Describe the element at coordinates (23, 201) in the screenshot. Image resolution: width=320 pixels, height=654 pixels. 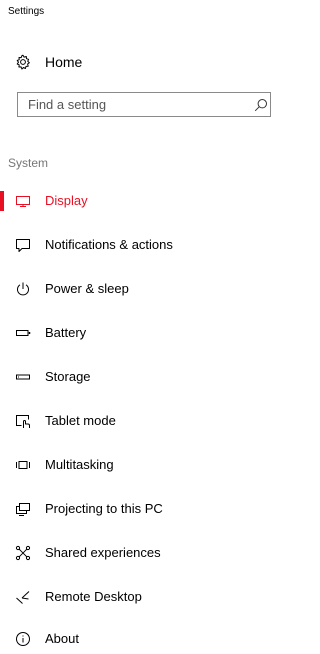
I see `monitor-icon` at that location.